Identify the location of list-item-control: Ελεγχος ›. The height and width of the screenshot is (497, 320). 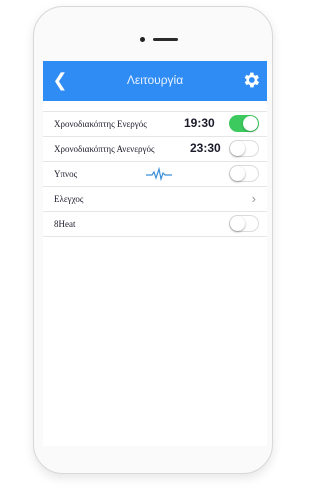
(155, 198).